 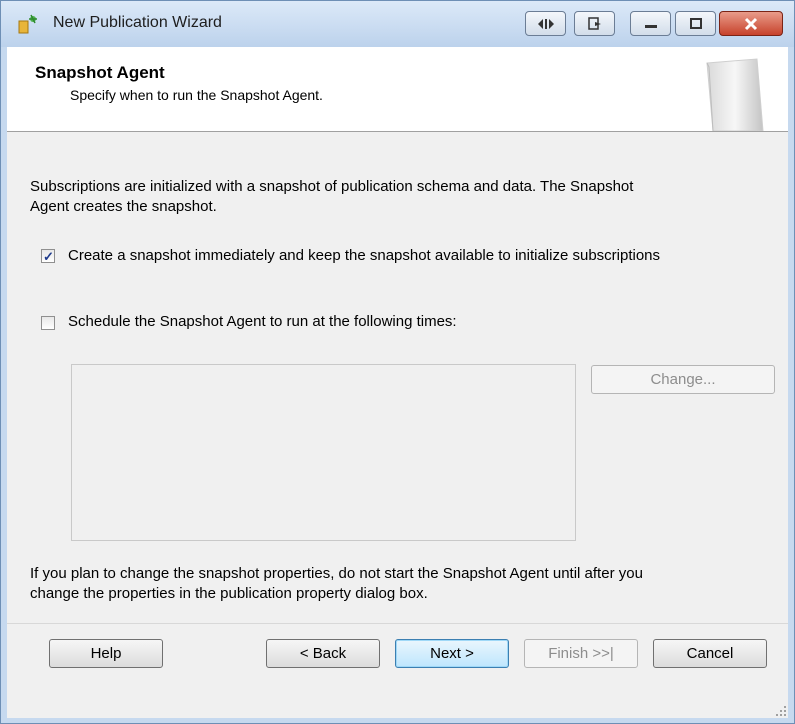 I want to click on resize-grip-icon, so click(x=781, y=711).